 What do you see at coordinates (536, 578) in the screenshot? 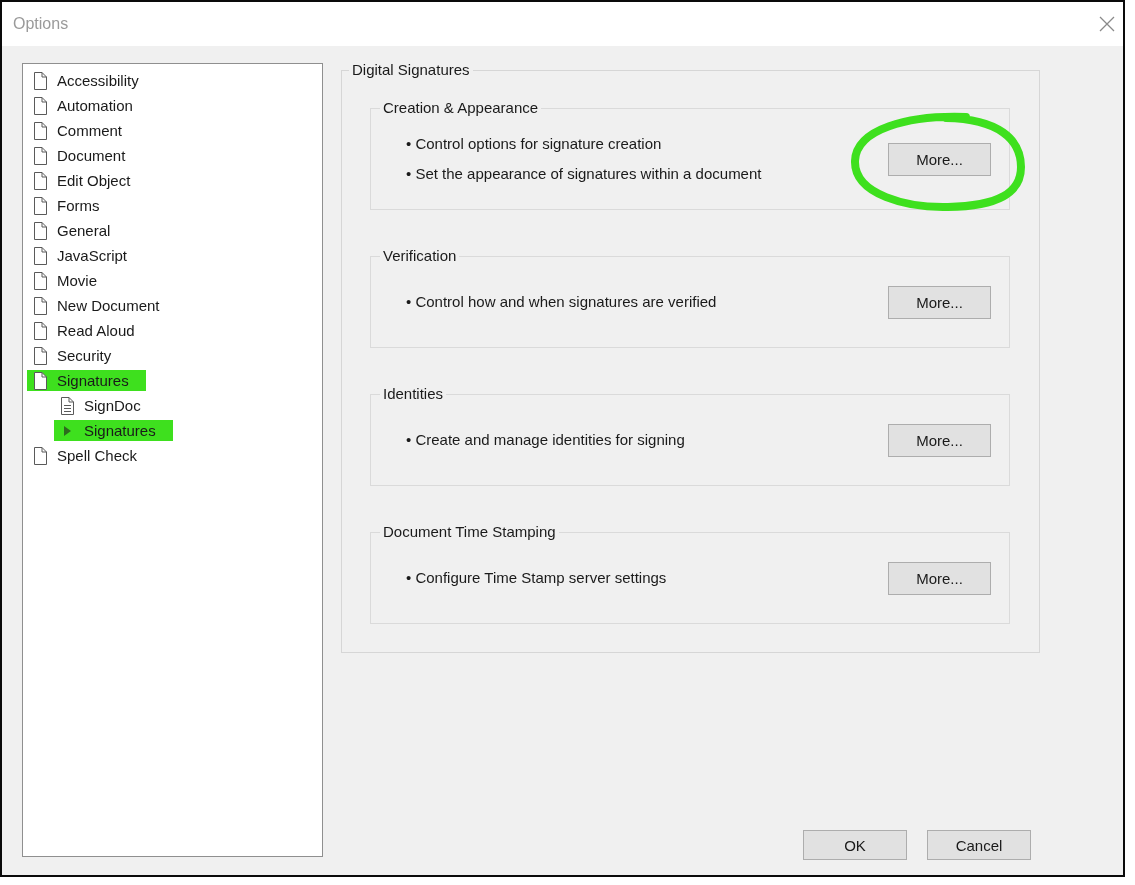
I see `bullet-text: • Configure Time Stamp server settings` at bounding box center [536, 578].